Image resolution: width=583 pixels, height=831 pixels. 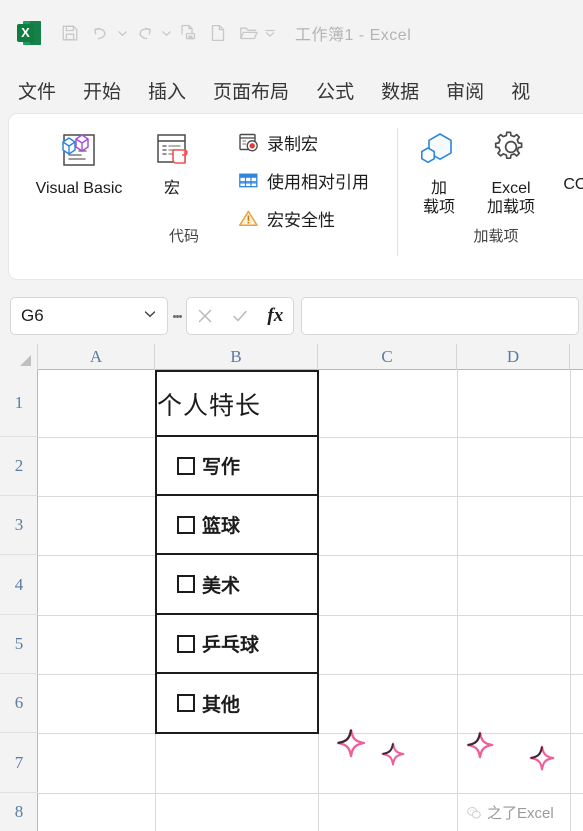 I want to click on window-title: 工作簿1 - Excel, so click(x=353, y=35).